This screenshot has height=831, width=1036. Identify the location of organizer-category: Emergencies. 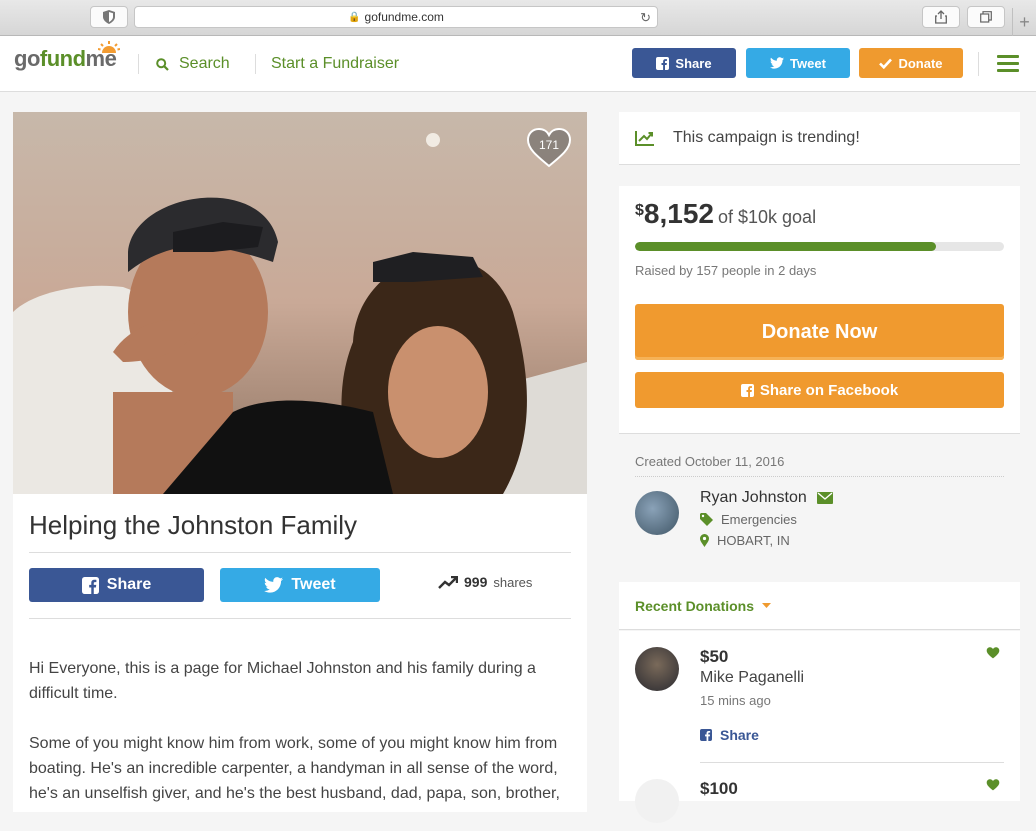
(748, 519).